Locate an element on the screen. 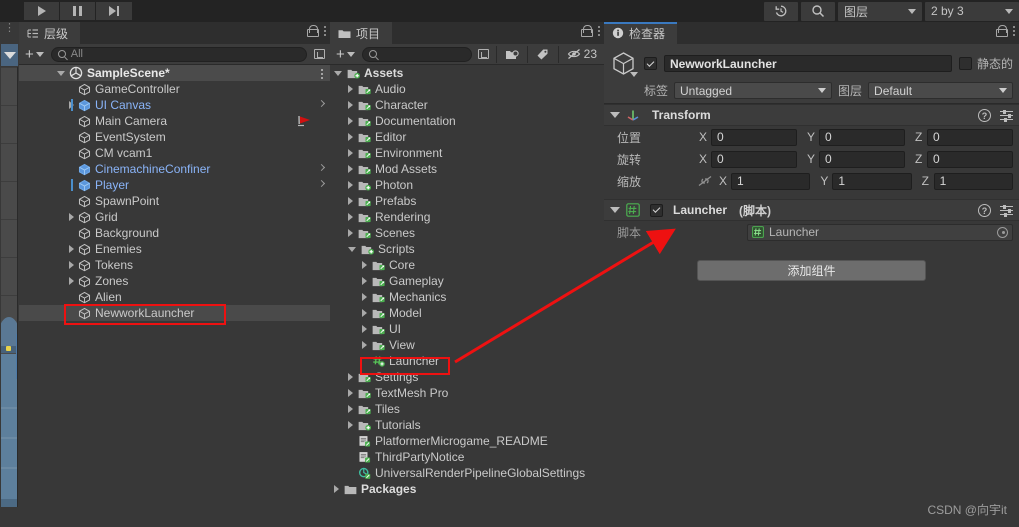 The image size is (1019, 527). tab-inspector: 检查器 is located at coordinates (641, 33).